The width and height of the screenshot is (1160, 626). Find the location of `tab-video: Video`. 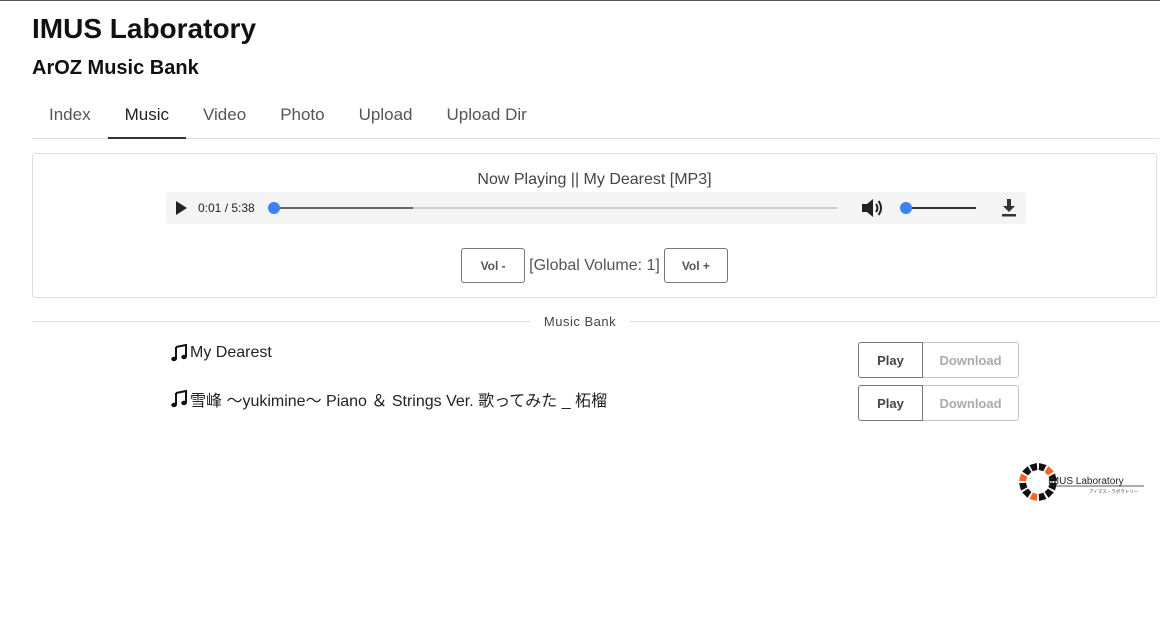

tab-video: Video is located at coordinates (224, 117).